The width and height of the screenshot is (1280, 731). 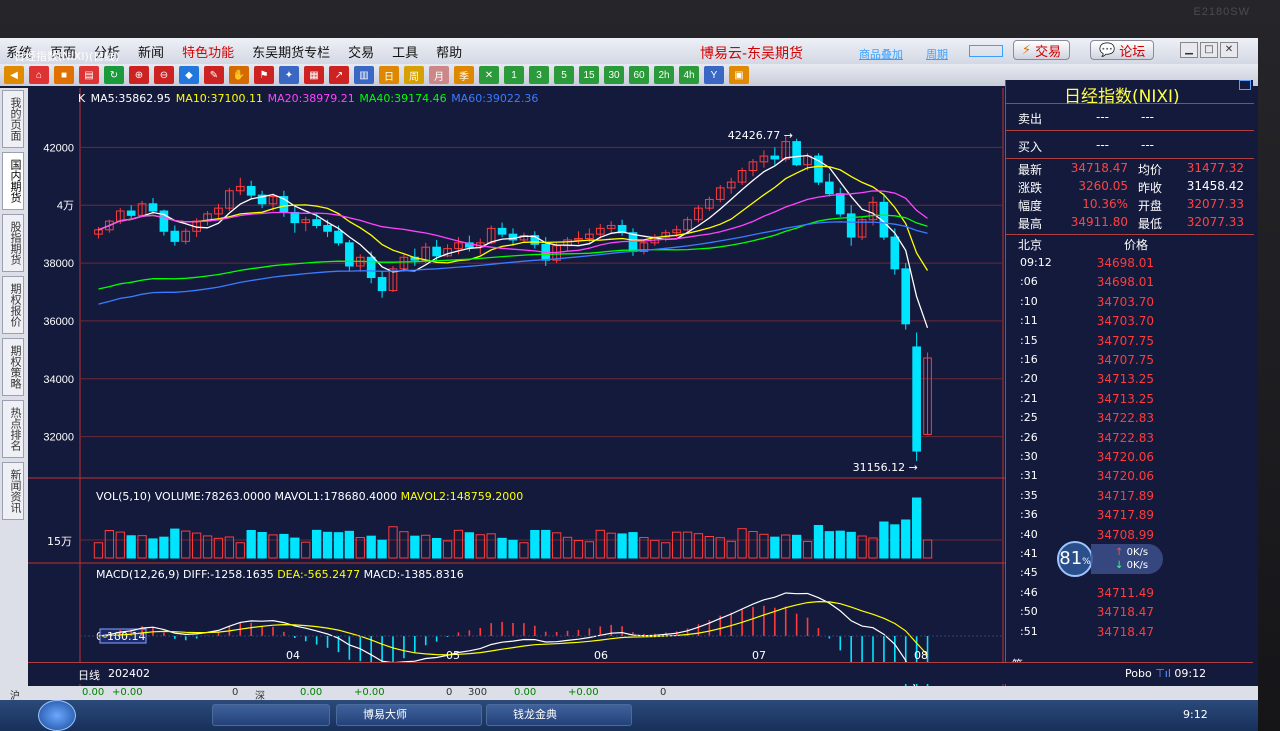 What do you see at coordinates (271, 715) in the screenshot?
I see `taskbar-item-blurred` at bounding box center [271, 715].